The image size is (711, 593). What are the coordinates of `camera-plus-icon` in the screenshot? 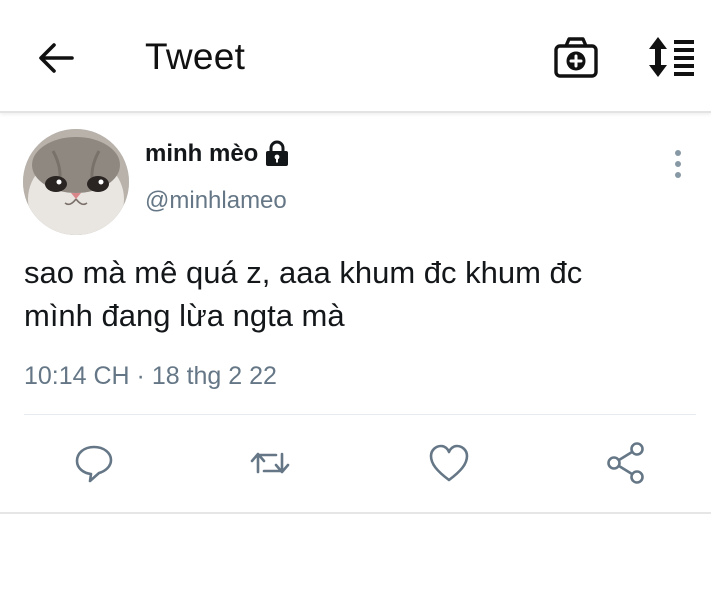 It's located at (576, 57).